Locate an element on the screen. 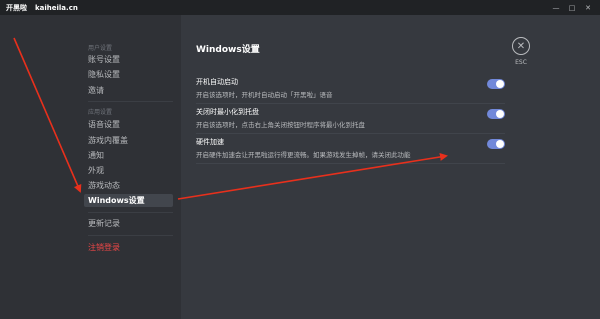 Image resolution: width=600 pixels, height=319 pixels. page-title: Windows设置 is located at coordinates (228, 50).